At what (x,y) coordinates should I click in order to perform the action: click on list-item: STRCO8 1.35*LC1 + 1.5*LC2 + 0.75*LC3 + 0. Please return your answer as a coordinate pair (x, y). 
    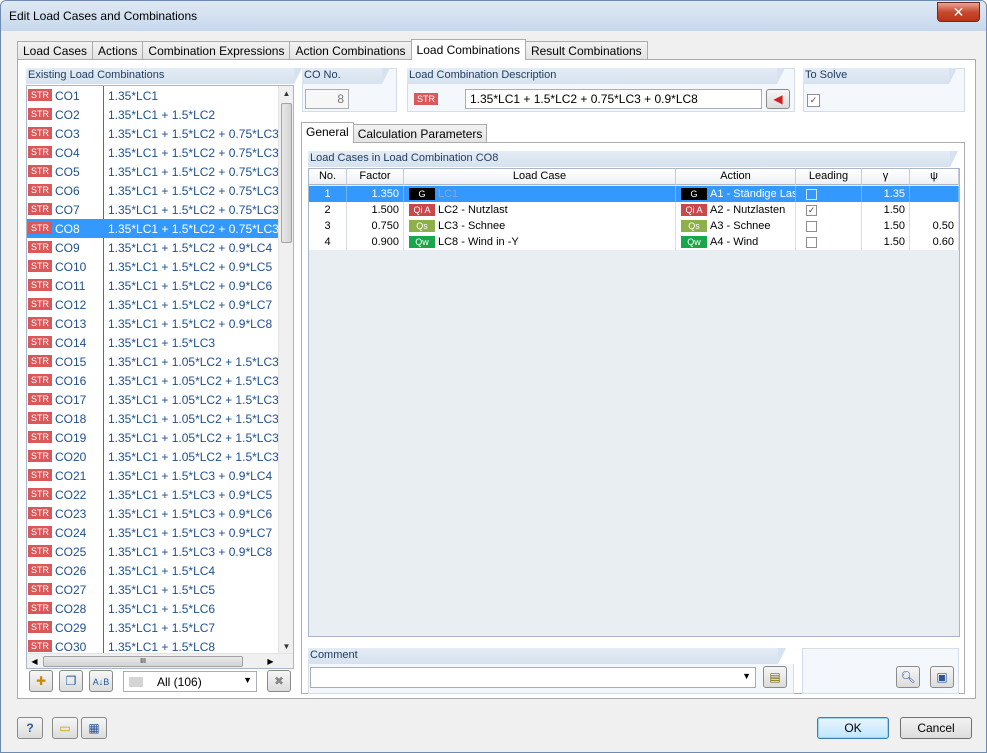
    Looking at the image, I should click on (153, 228).